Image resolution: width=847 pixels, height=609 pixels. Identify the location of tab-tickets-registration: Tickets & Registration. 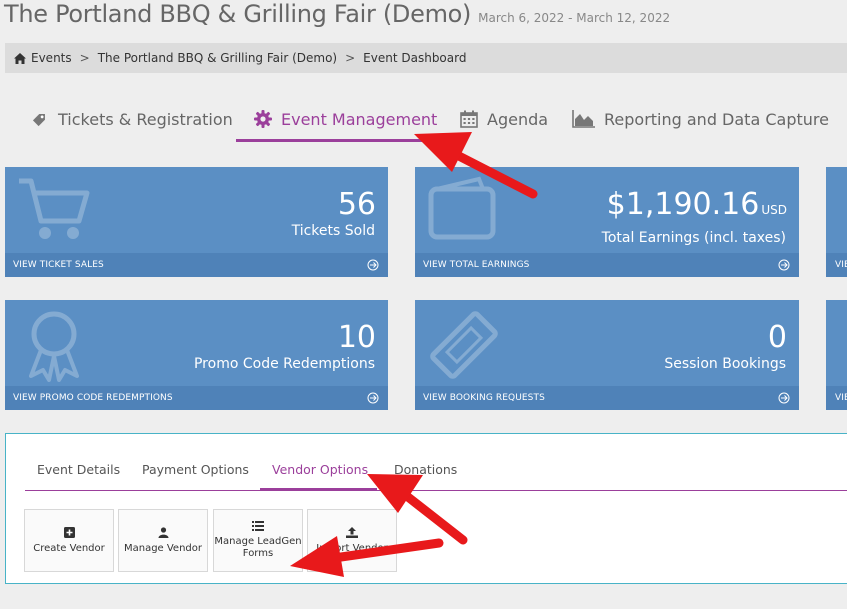
(131, 119).